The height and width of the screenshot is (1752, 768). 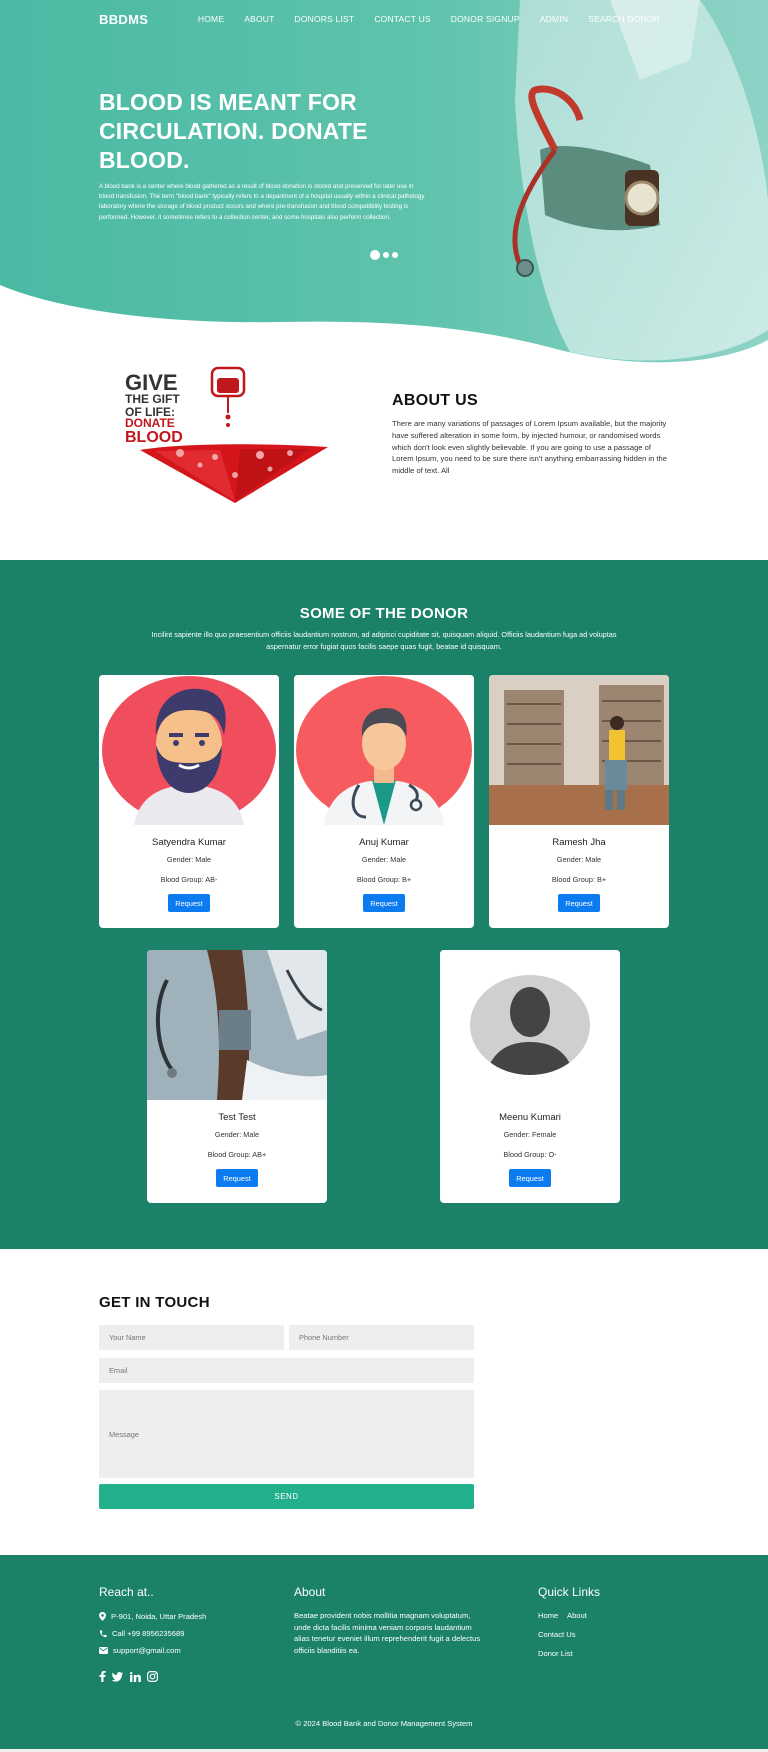 I want to click on image-text-donate: DONATE, so click(x=150, y=423).